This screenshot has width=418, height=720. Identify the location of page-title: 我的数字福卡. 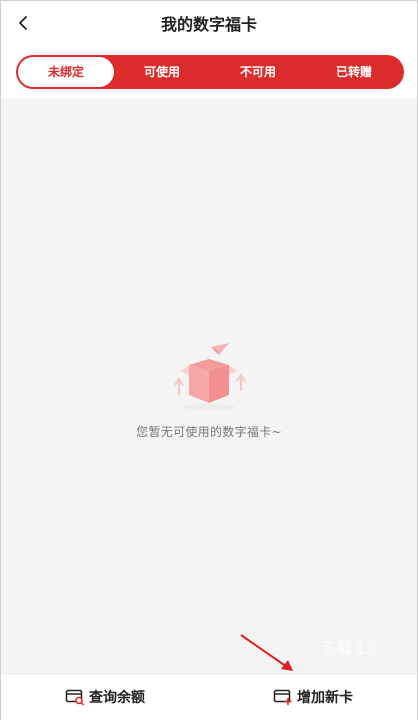
(208, 24).